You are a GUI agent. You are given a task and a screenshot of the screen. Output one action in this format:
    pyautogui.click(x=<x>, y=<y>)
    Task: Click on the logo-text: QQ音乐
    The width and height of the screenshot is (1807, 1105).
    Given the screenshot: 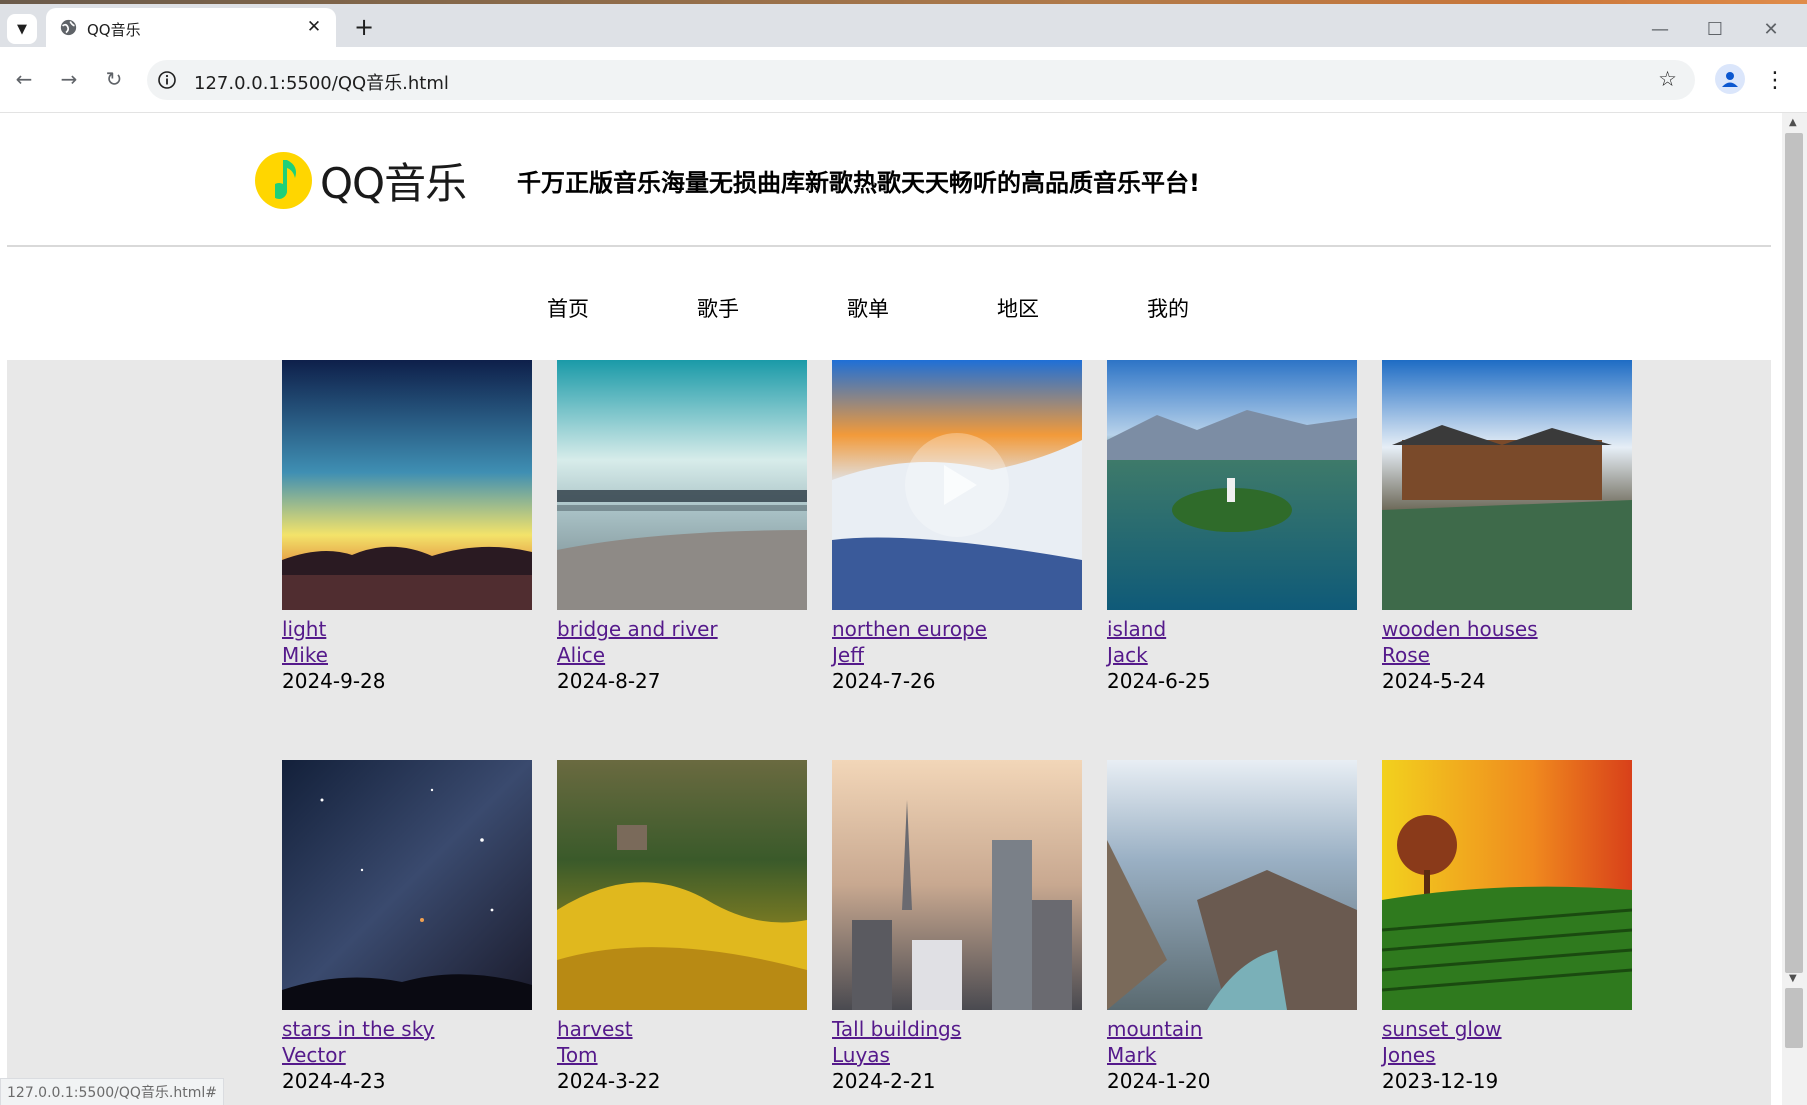 What is the action you would take?
    pyautogui.click(x=393, y=183)
    